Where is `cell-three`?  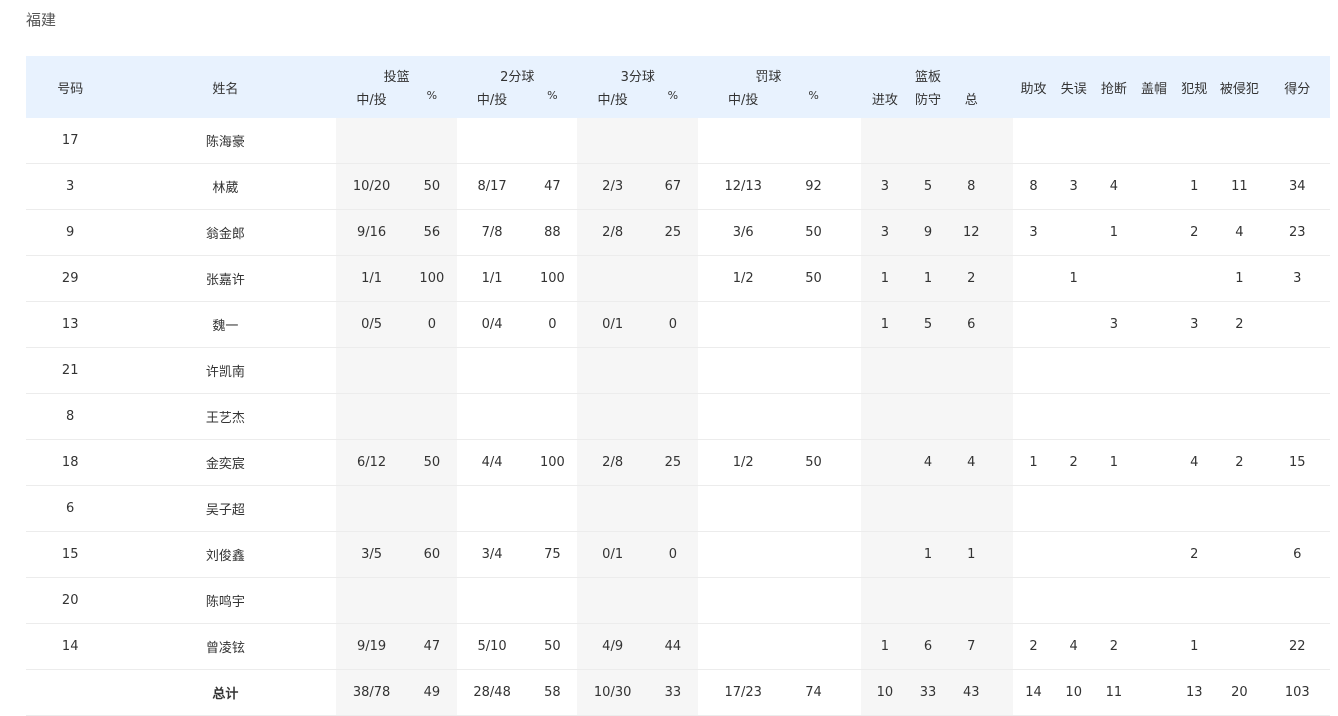 cell-three is located at coordinates (612, 370).